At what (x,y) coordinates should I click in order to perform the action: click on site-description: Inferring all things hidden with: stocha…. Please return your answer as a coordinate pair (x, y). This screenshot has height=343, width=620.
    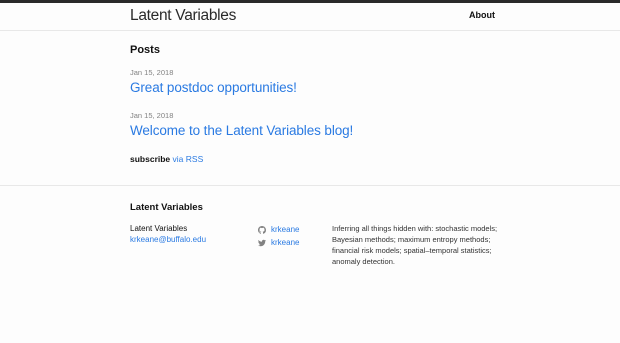
    Looking at the image, I should click on (415, 245).